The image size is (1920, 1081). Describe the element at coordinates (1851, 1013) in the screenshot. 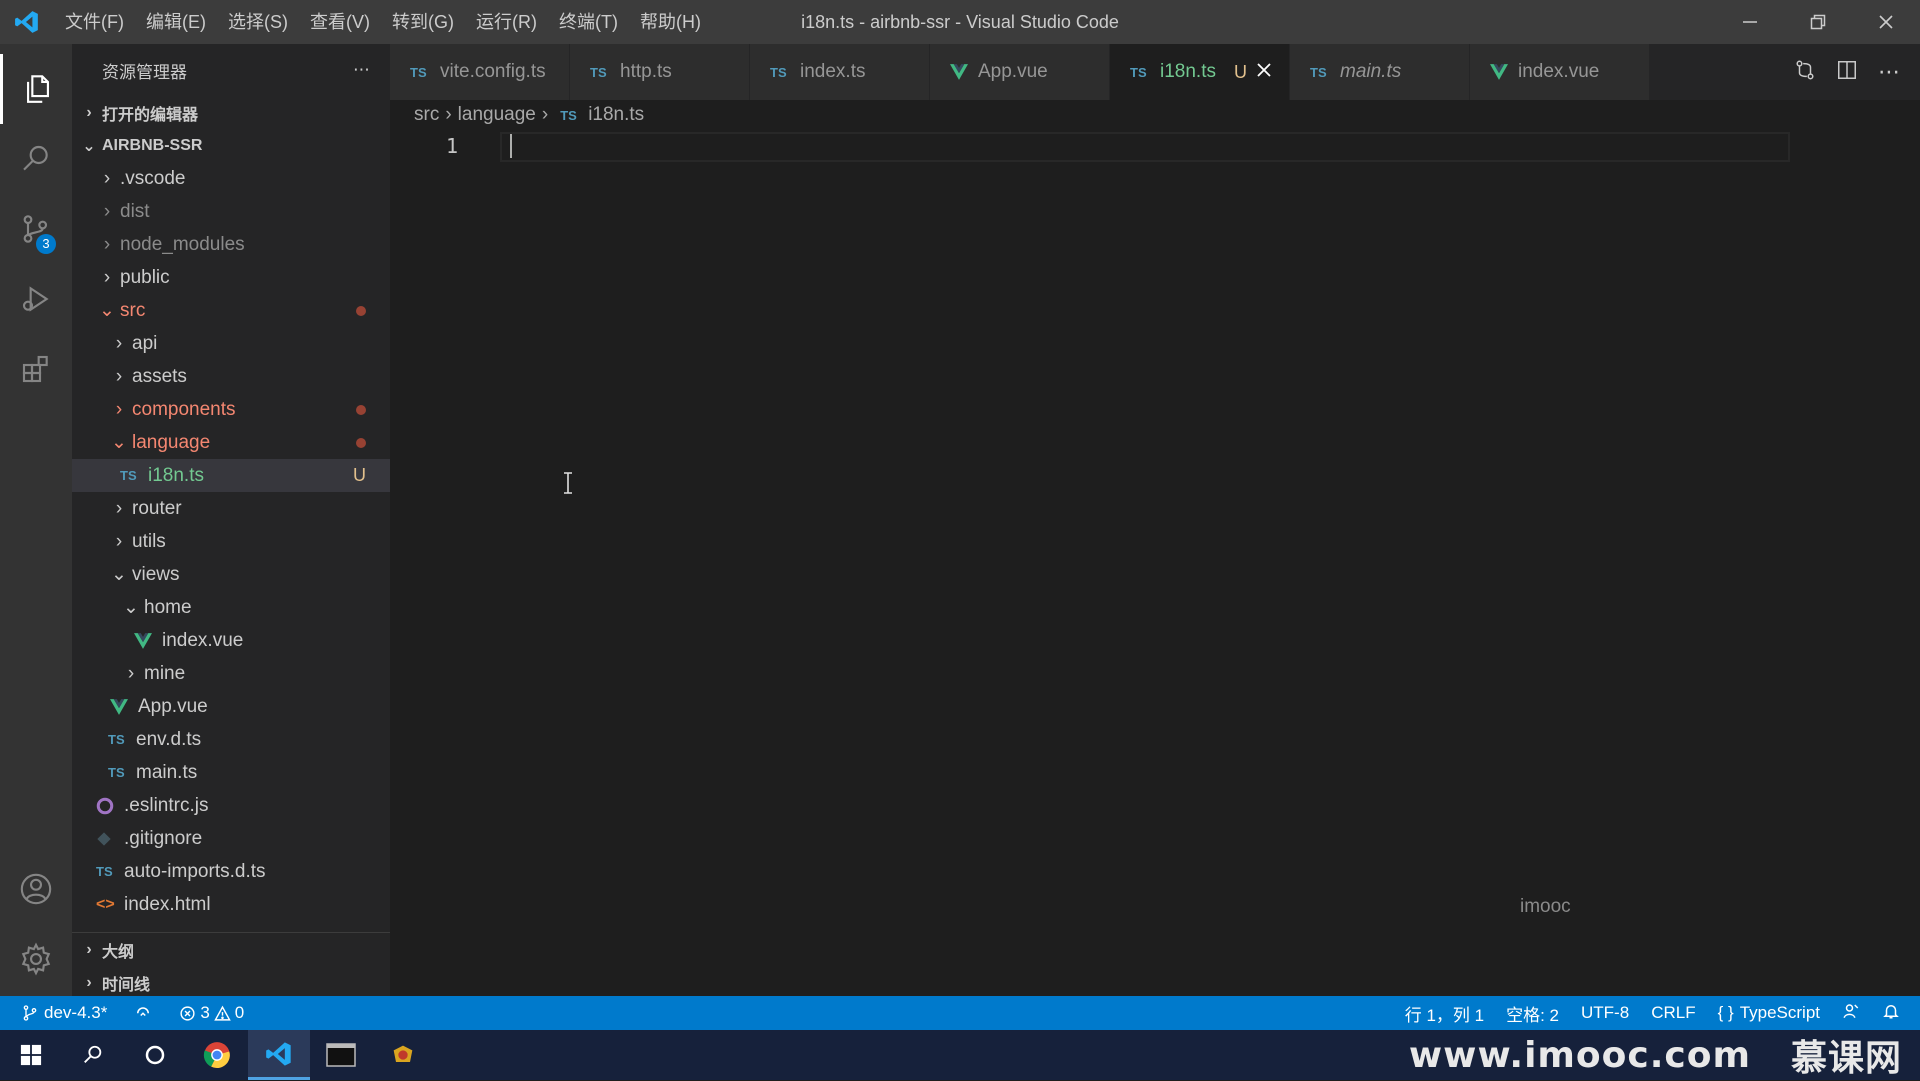

I see `feedback-icon` at that location.